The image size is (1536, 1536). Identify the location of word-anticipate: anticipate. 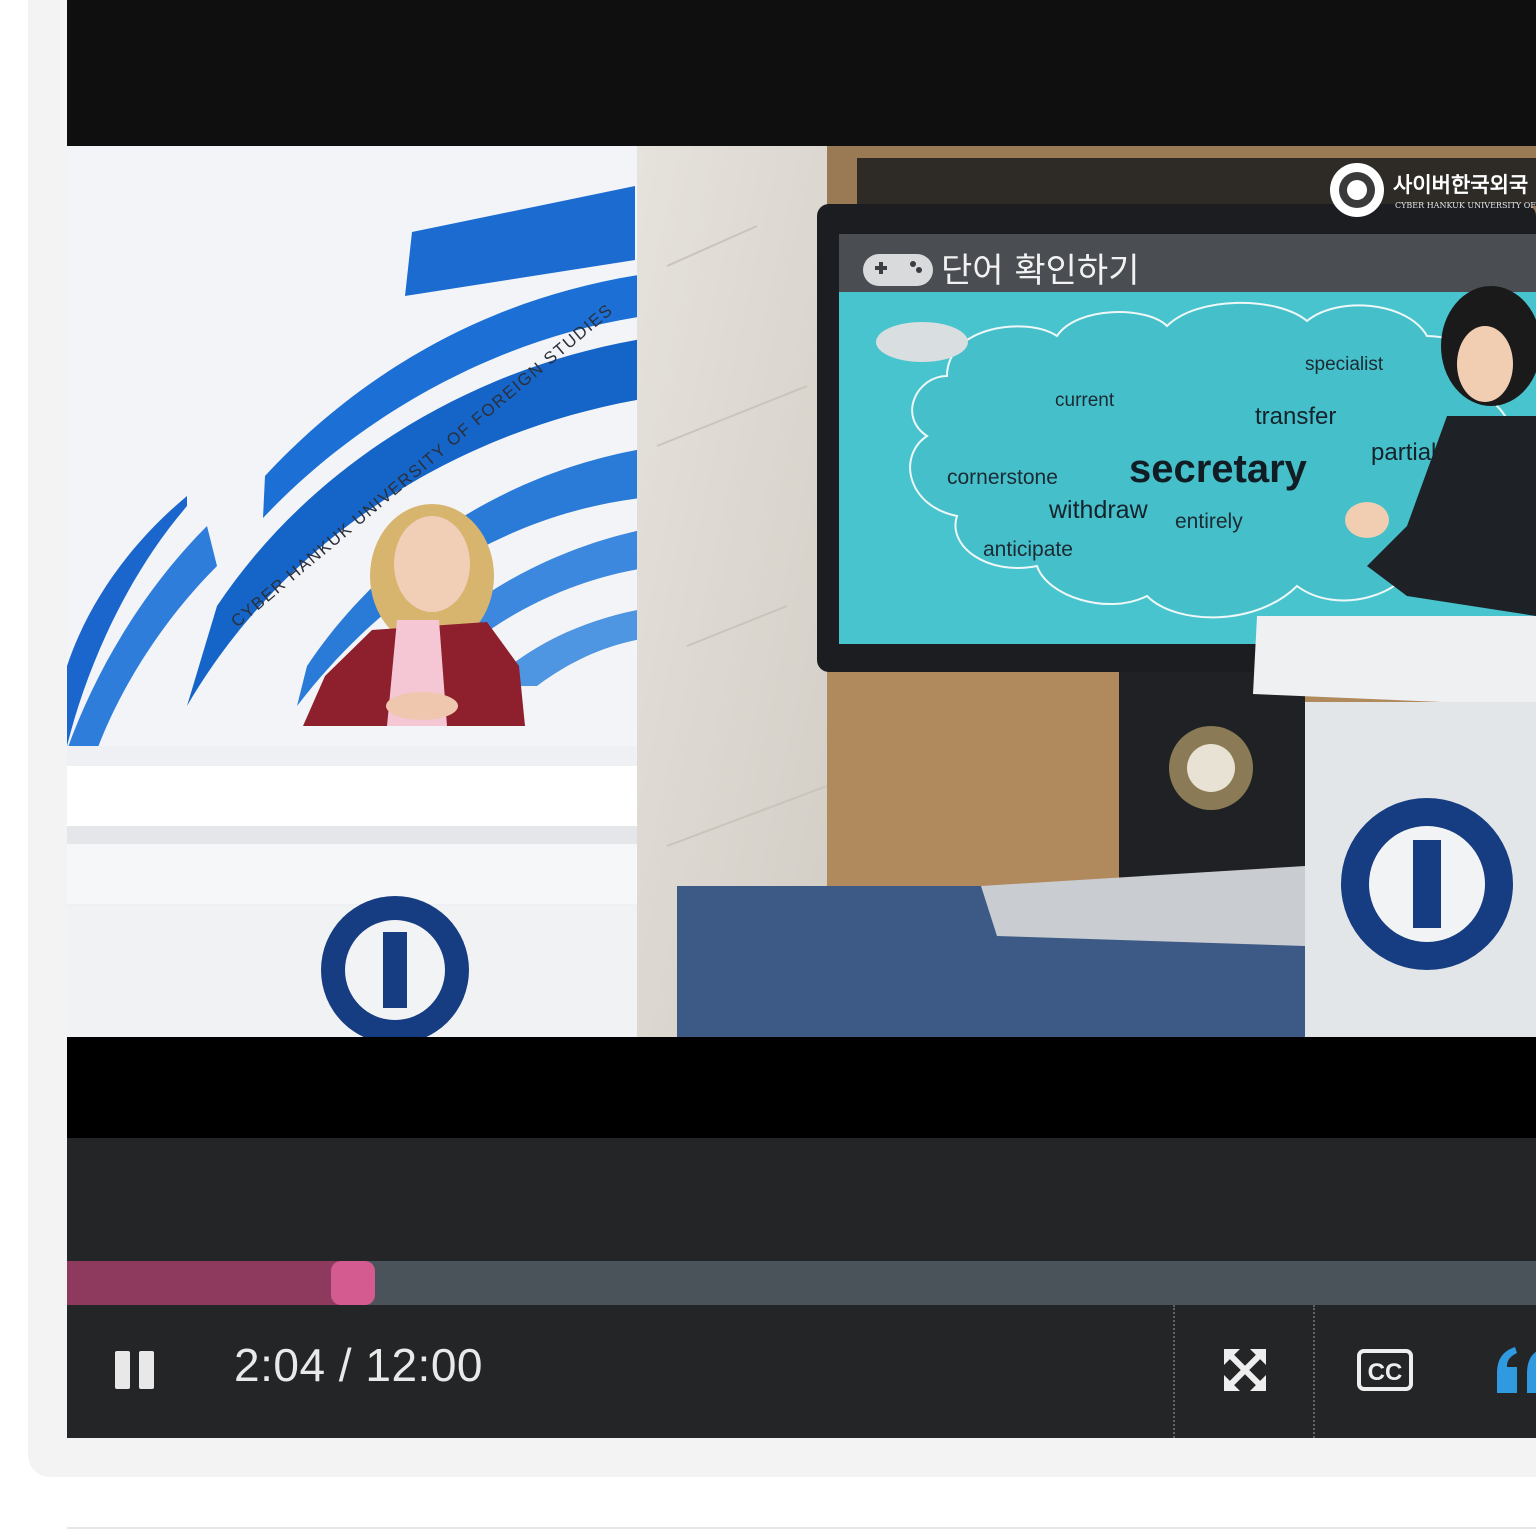
(1028, 549).